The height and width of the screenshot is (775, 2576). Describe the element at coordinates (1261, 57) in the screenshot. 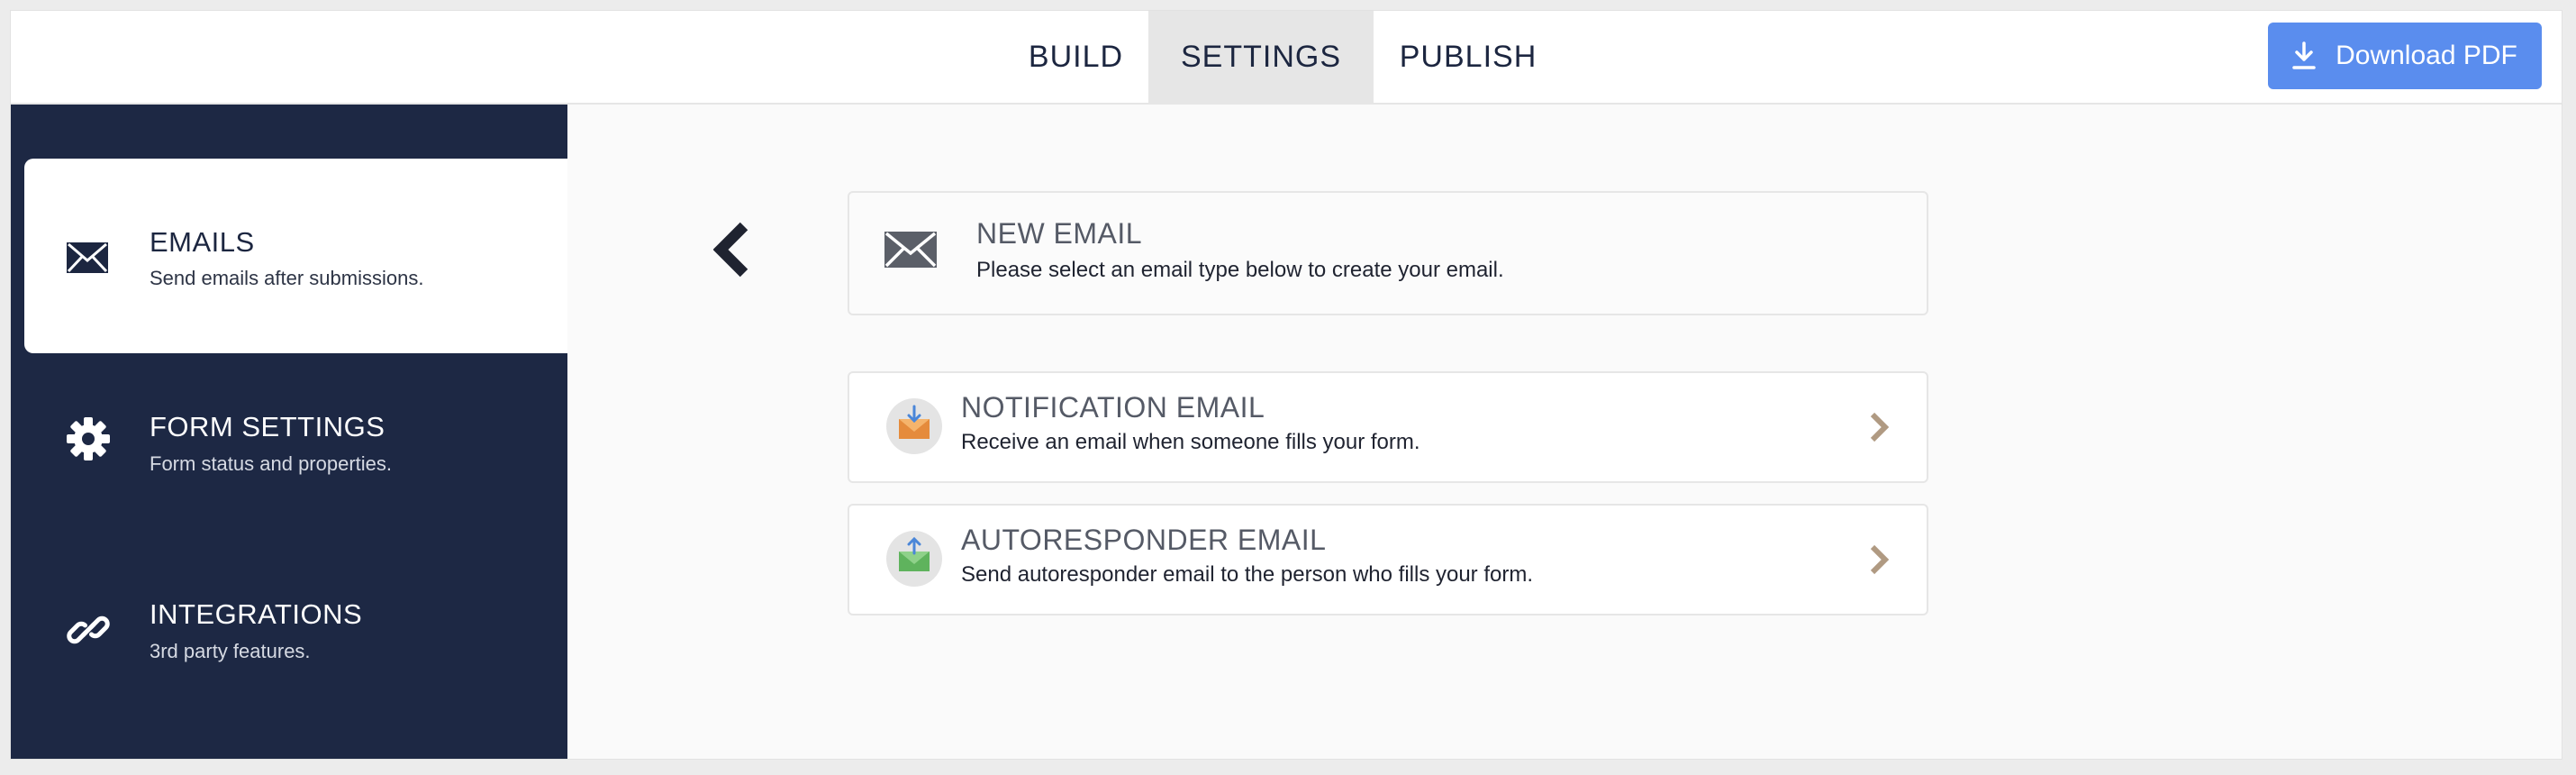

I see `tab-settings: SETTINGS` at that location.